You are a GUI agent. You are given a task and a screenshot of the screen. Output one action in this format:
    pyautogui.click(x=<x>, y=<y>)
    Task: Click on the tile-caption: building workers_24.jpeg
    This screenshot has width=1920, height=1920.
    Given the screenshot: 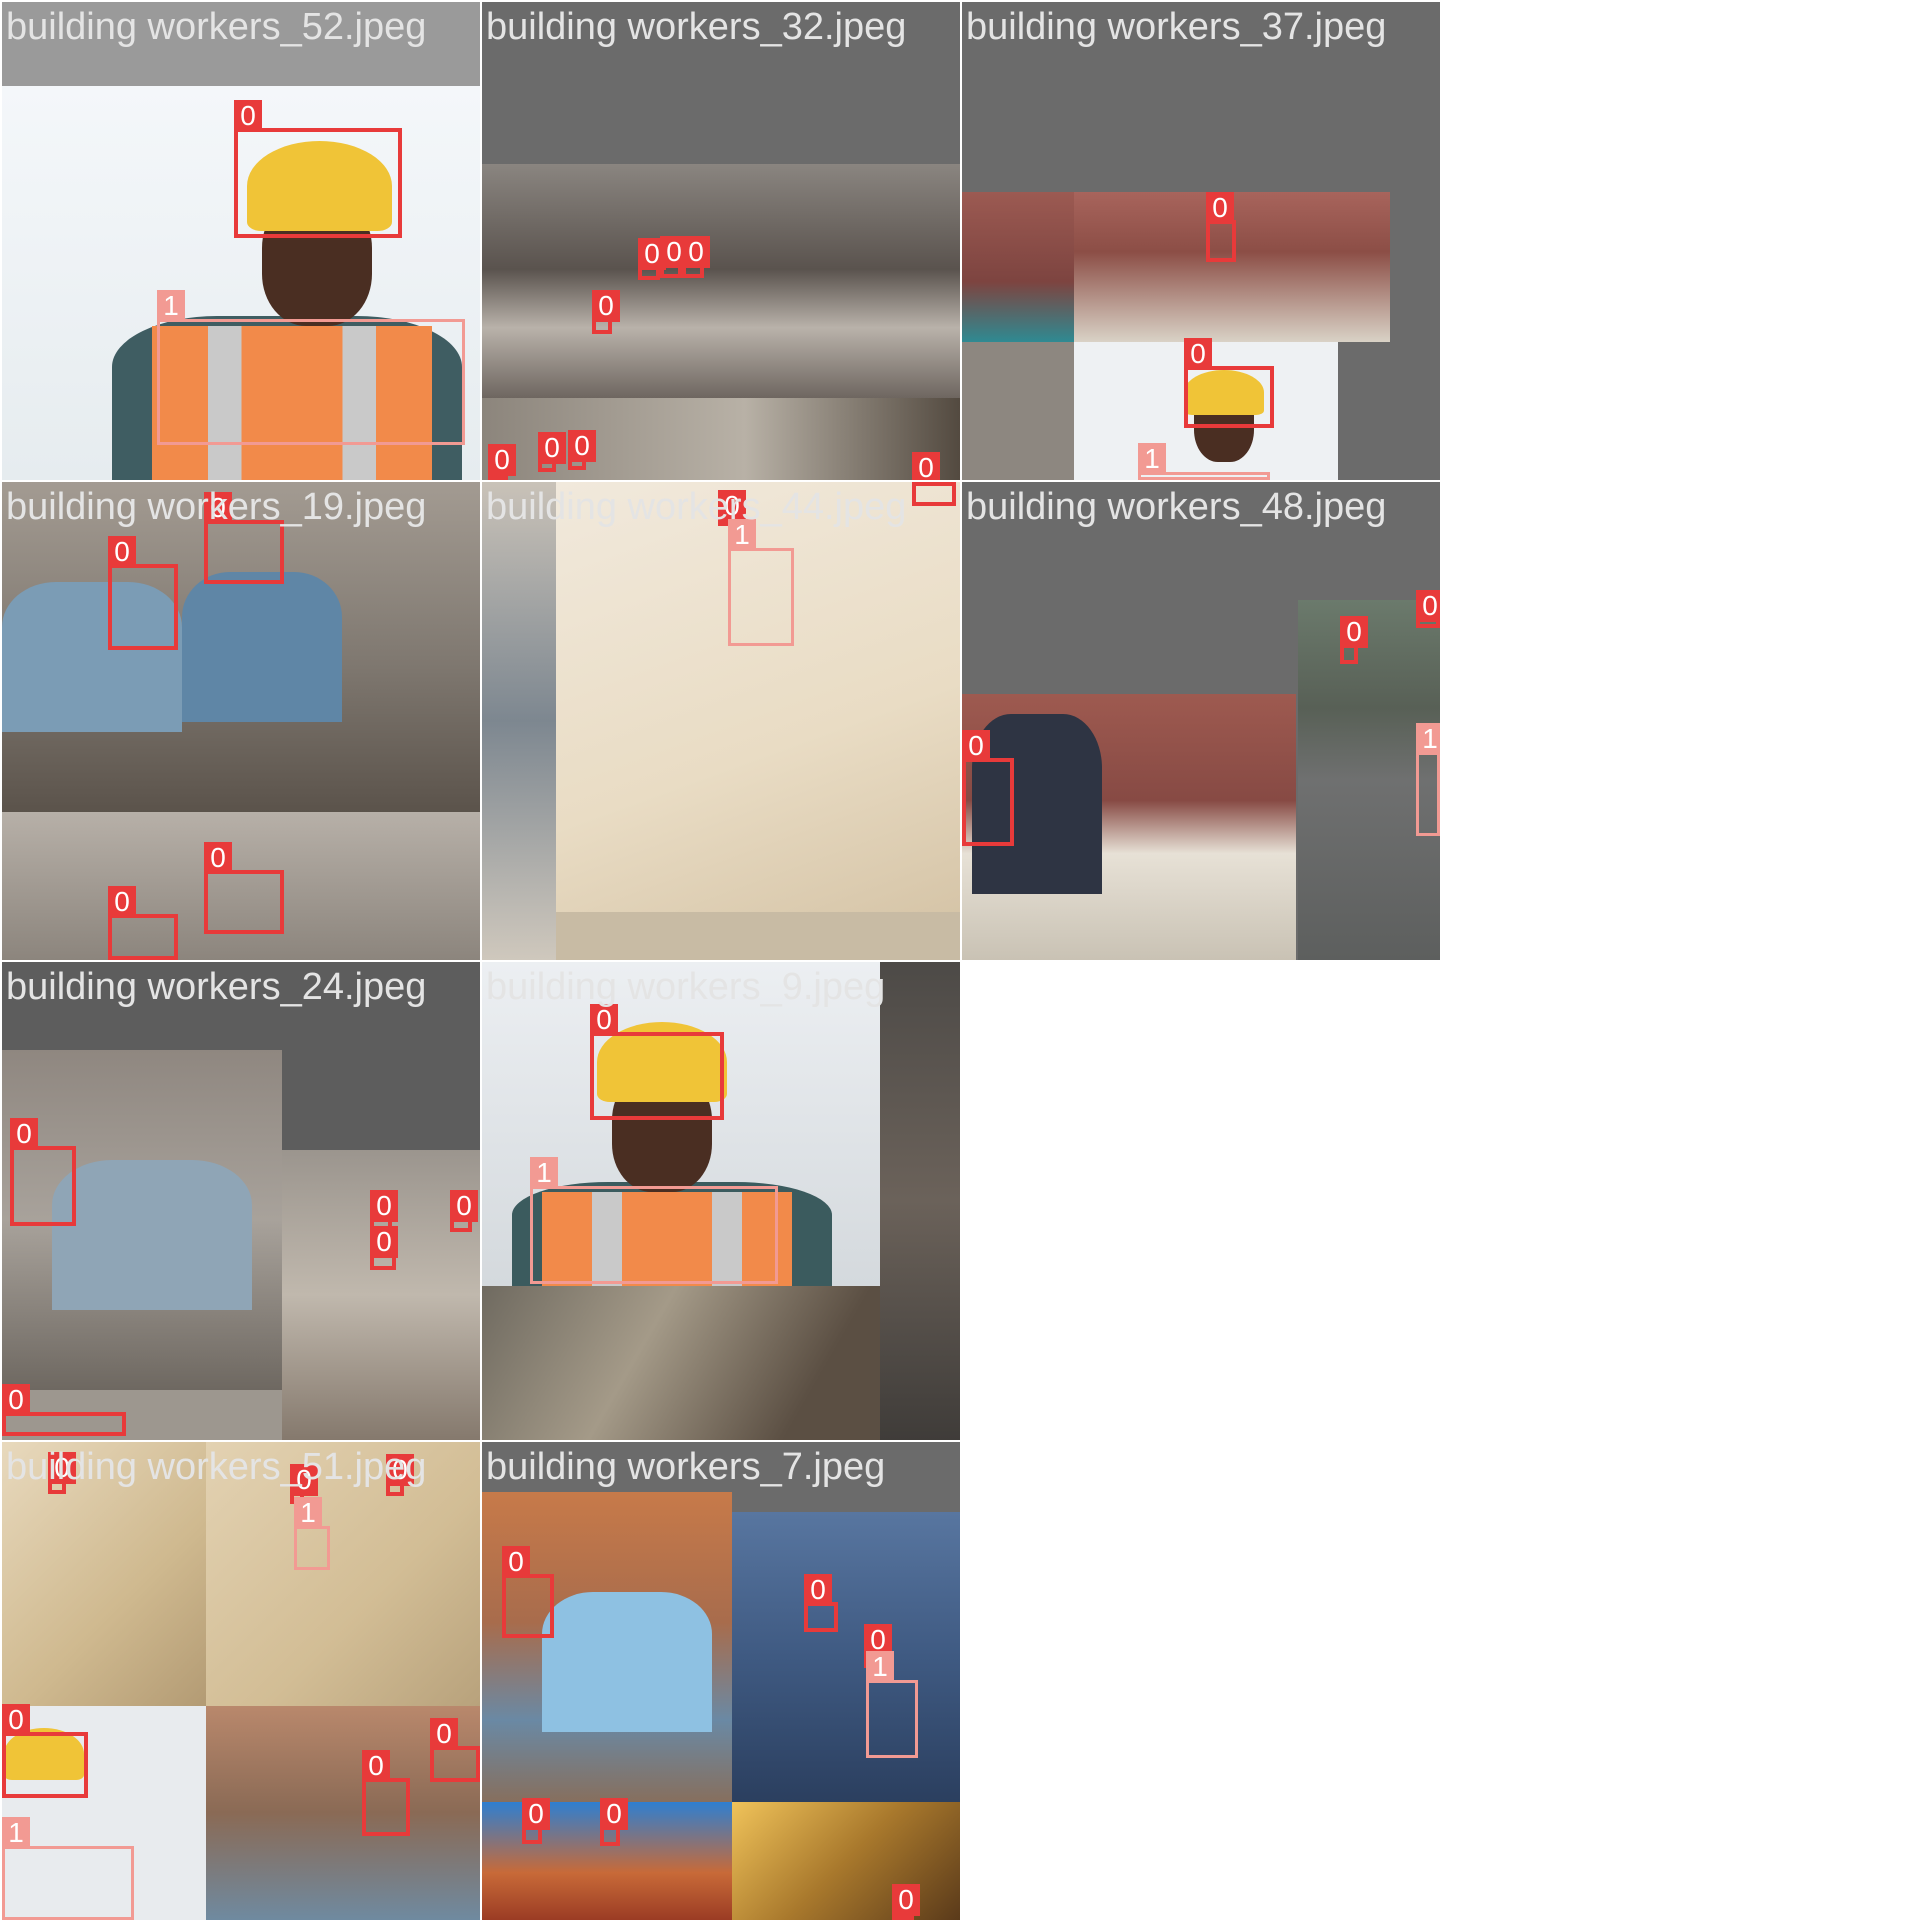 What is the action you would take?
    pyautogui.click(x=216, y=987)
    